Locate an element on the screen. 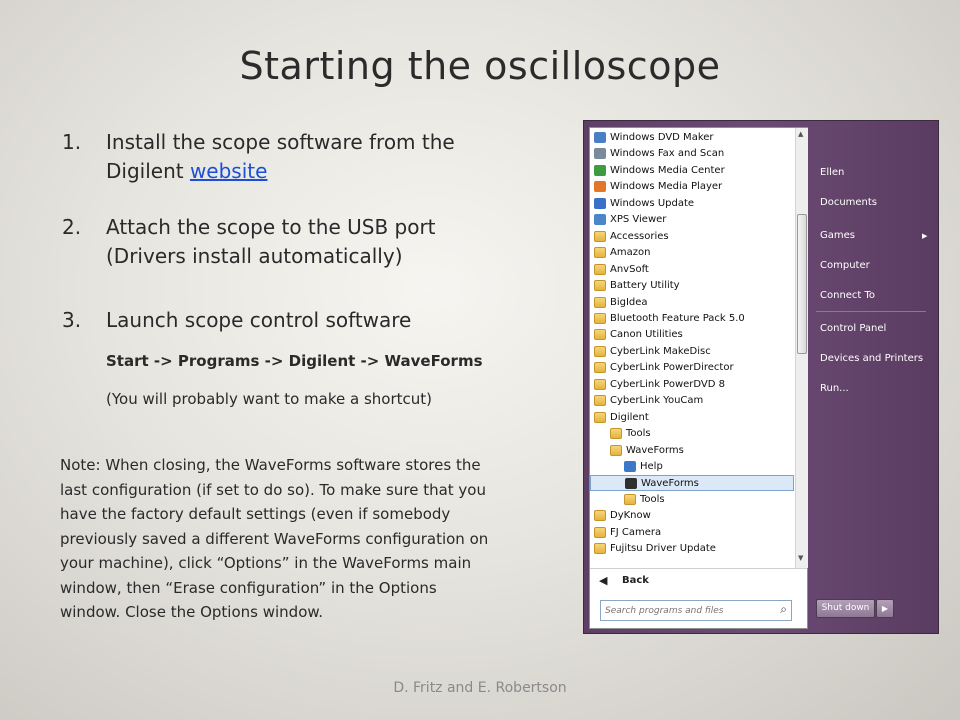  program-label: CyberLink MakeDisc is located at coordinates (660, 351).